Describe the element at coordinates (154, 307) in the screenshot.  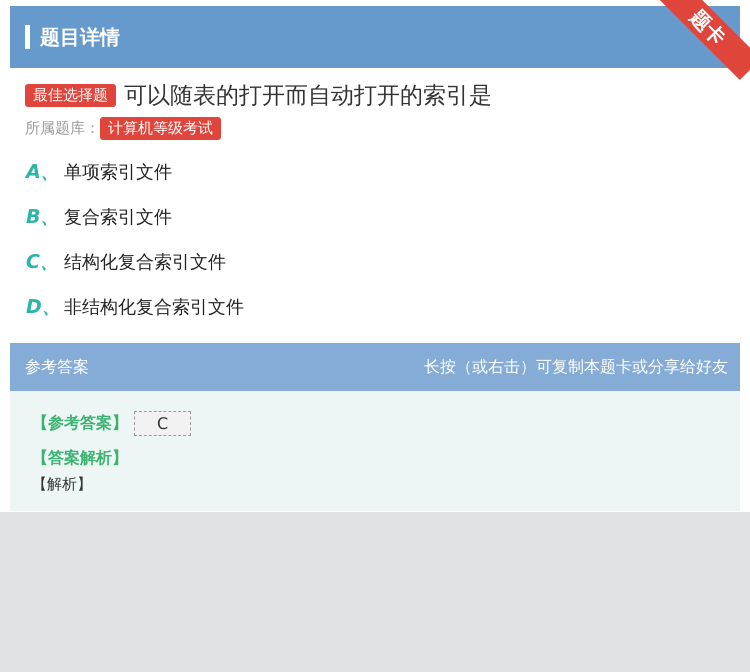
I see `option-text: 非结构化复合索引文件` at that location.